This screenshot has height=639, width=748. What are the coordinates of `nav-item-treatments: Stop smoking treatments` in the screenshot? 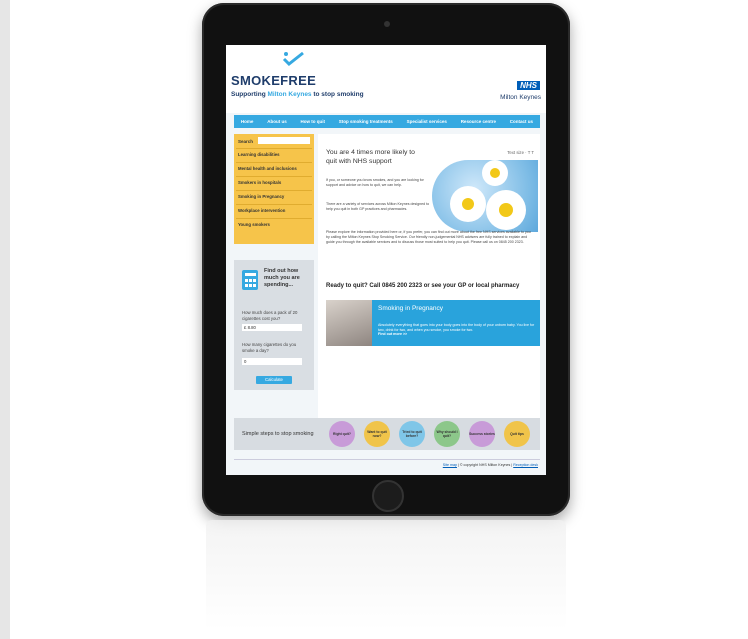 It's located at (366, 121).